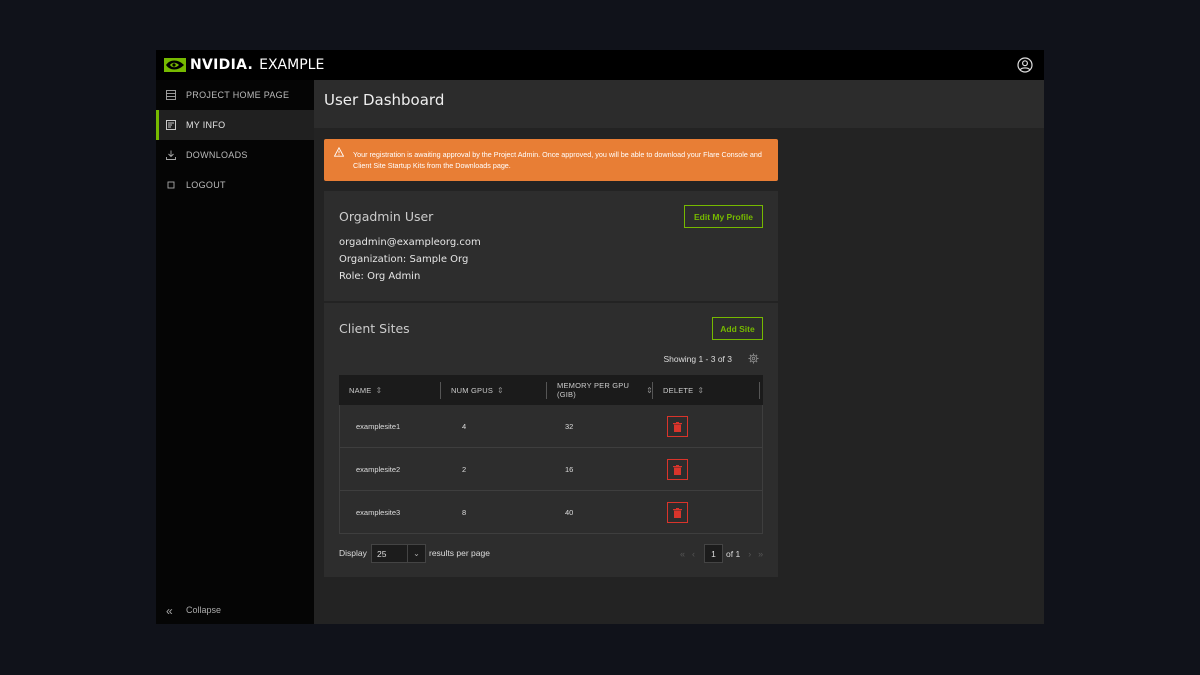  I want to click on column-label: NAME, so click(360, 390).